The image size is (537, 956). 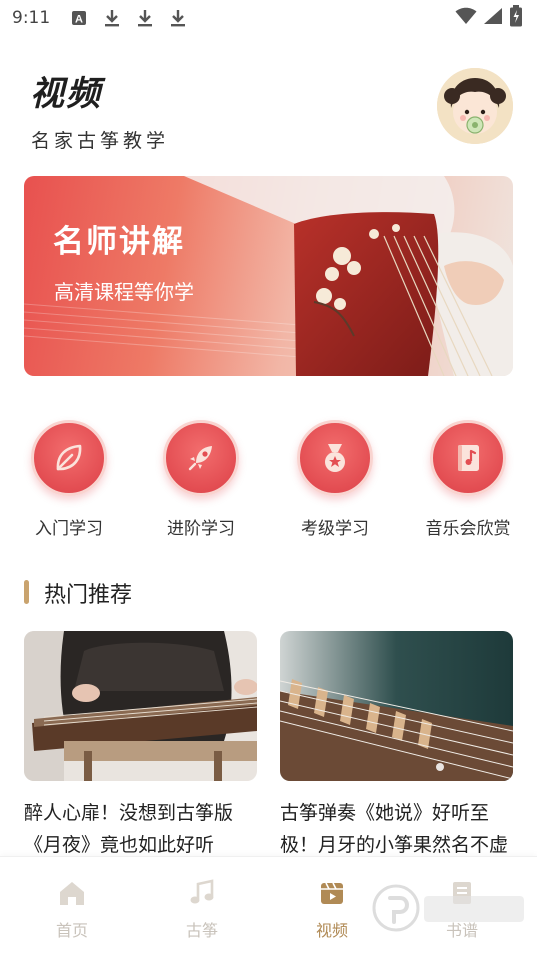 I want to click on video-card: 古筝弹奏《她说》好听至极！月牙的小筝果然名不虚传, so click(x=396, y=747).